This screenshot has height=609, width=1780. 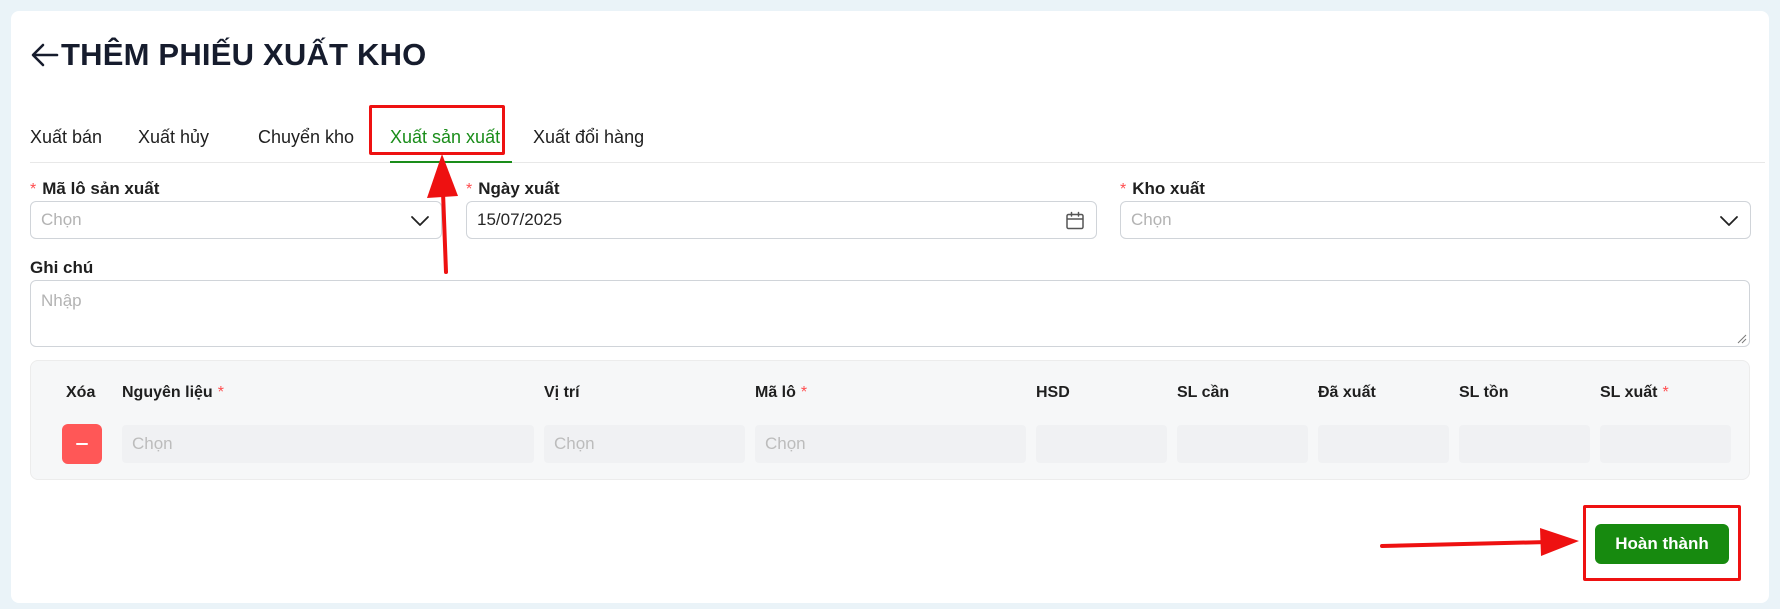 I want to click on tab-xuat-ban: Xuất bán, so click(x=66, y=137).